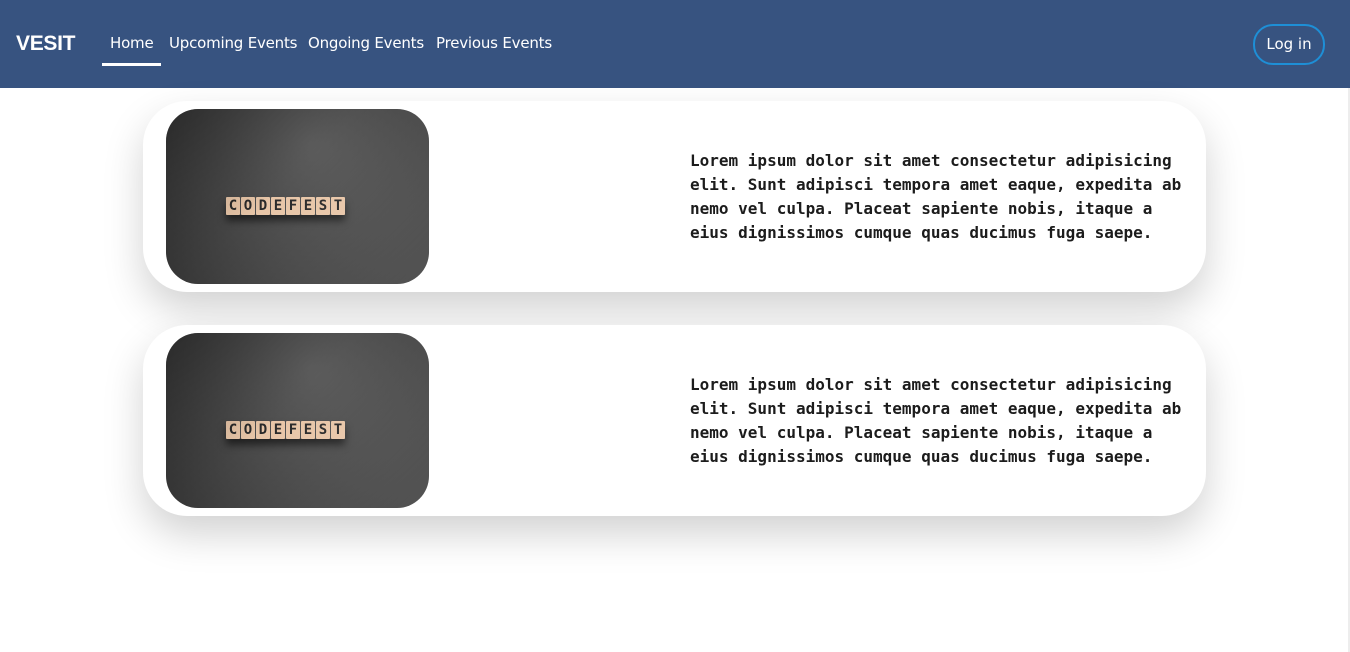  Describe the element at coordinates (45, 44) in the screenshot. I see `brand-logo: VESIT` at that location.